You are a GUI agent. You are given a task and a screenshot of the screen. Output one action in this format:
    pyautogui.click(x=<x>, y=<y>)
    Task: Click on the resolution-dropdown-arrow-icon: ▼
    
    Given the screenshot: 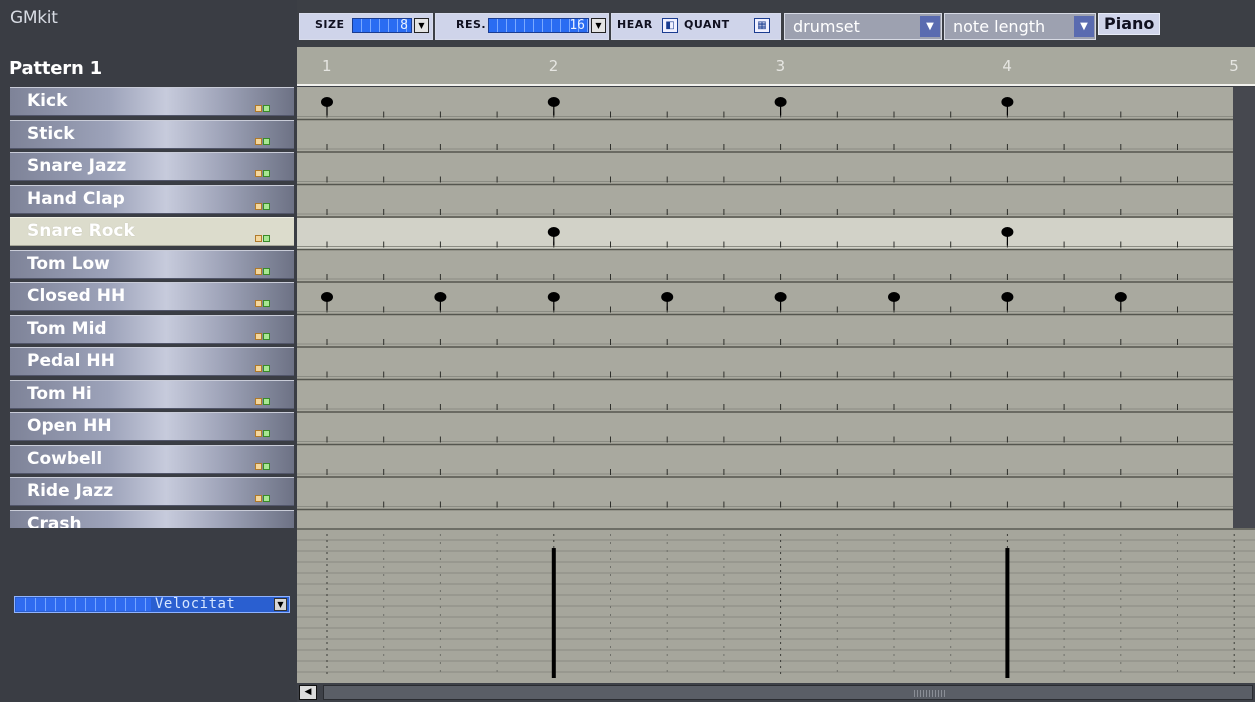 What is the action you would take?
    pyautogui.click(x=598, y=25)
    